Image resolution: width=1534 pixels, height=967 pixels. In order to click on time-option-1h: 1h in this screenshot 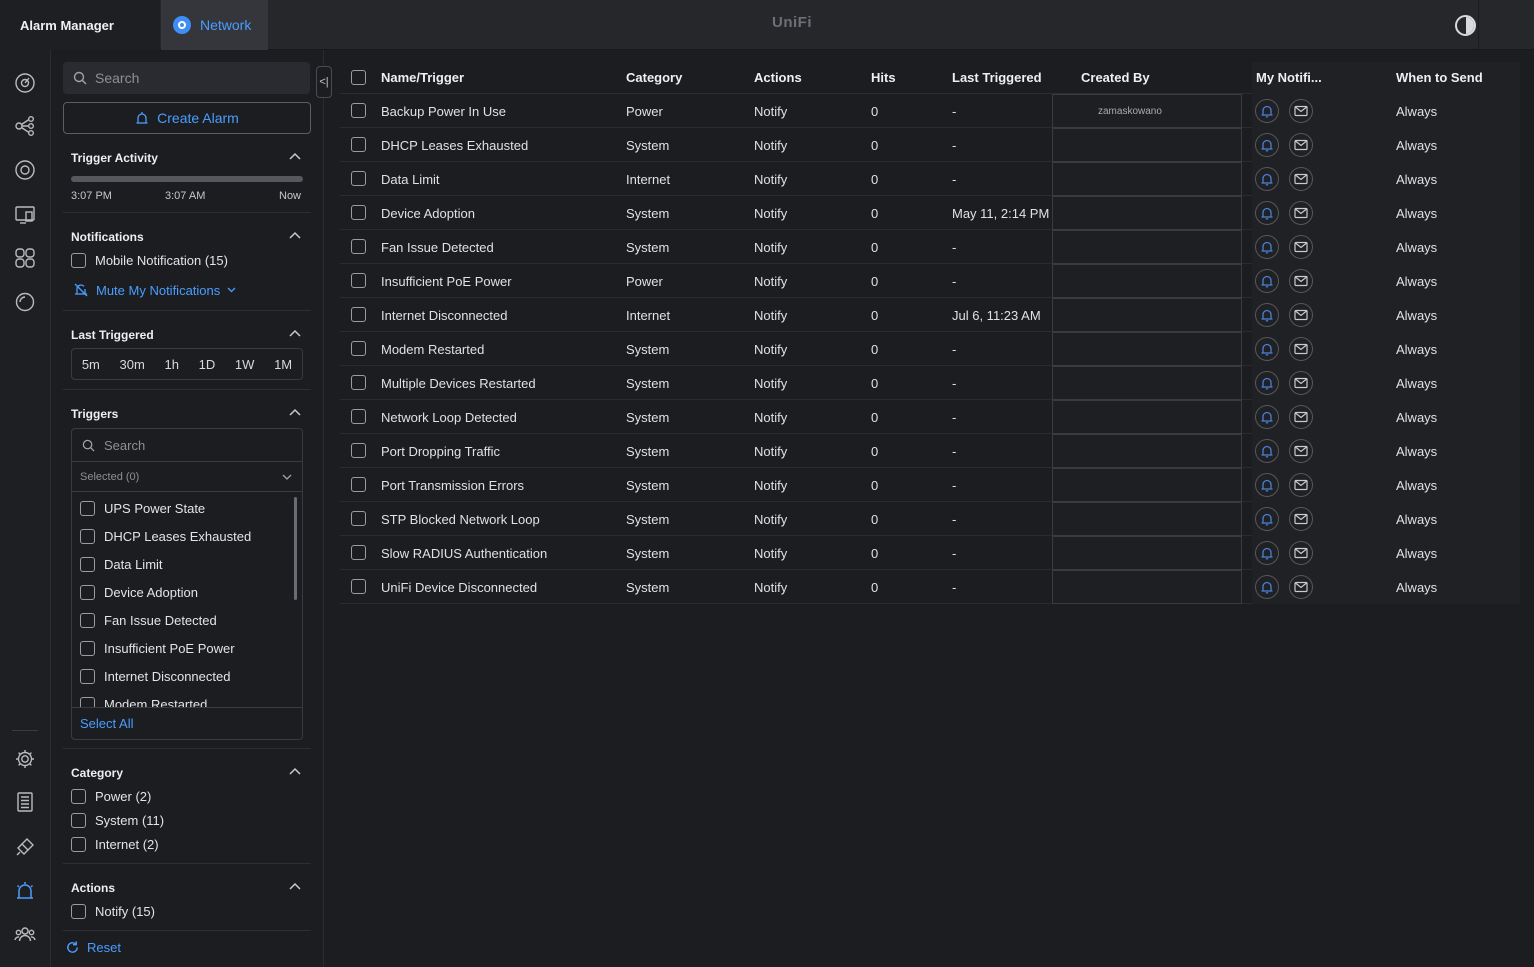, I will do `click(172, 364)`.